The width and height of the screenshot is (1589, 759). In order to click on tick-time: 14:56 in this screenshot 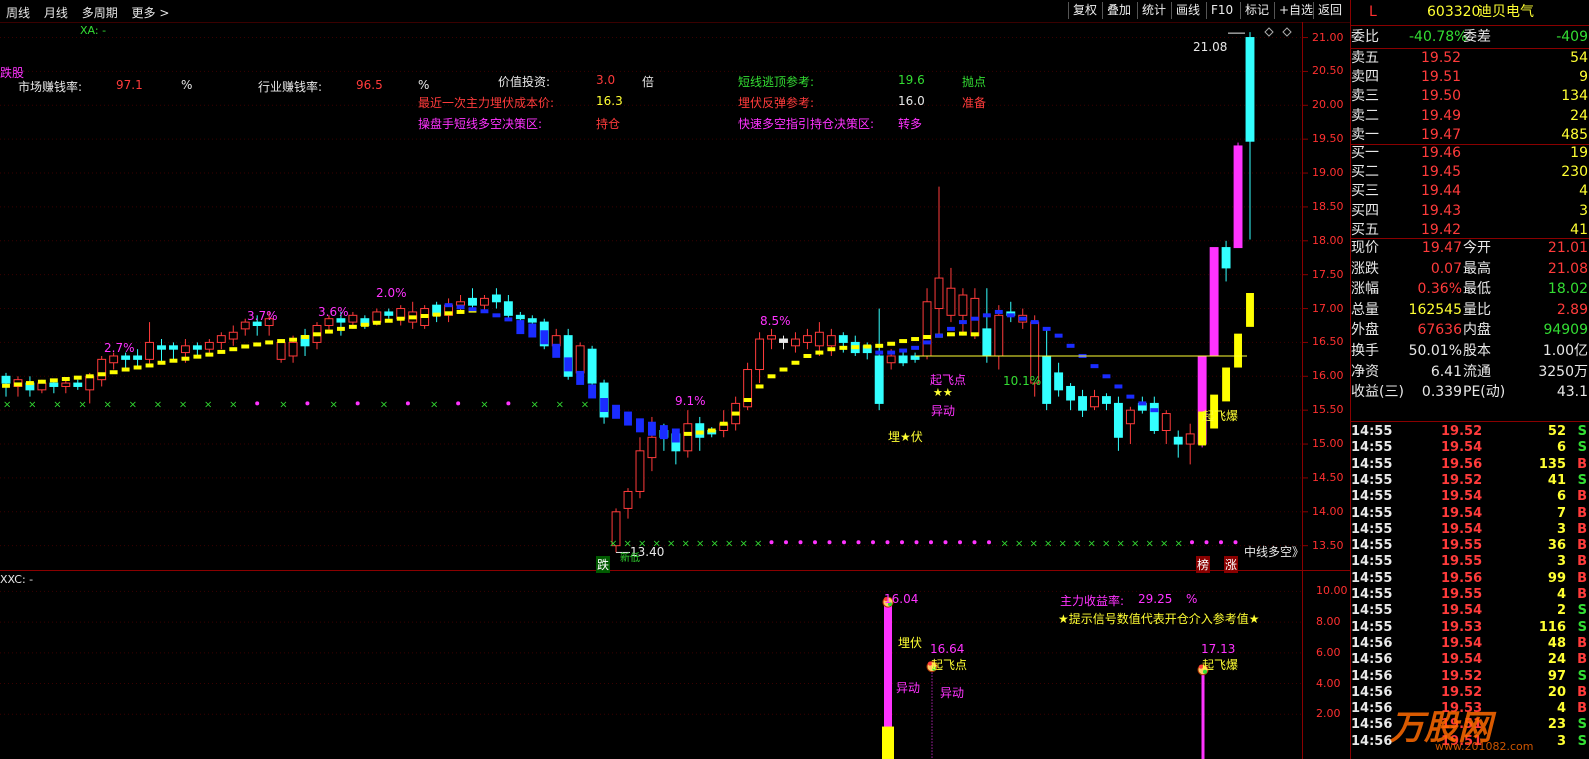, I will do `click(1372, 643)`.